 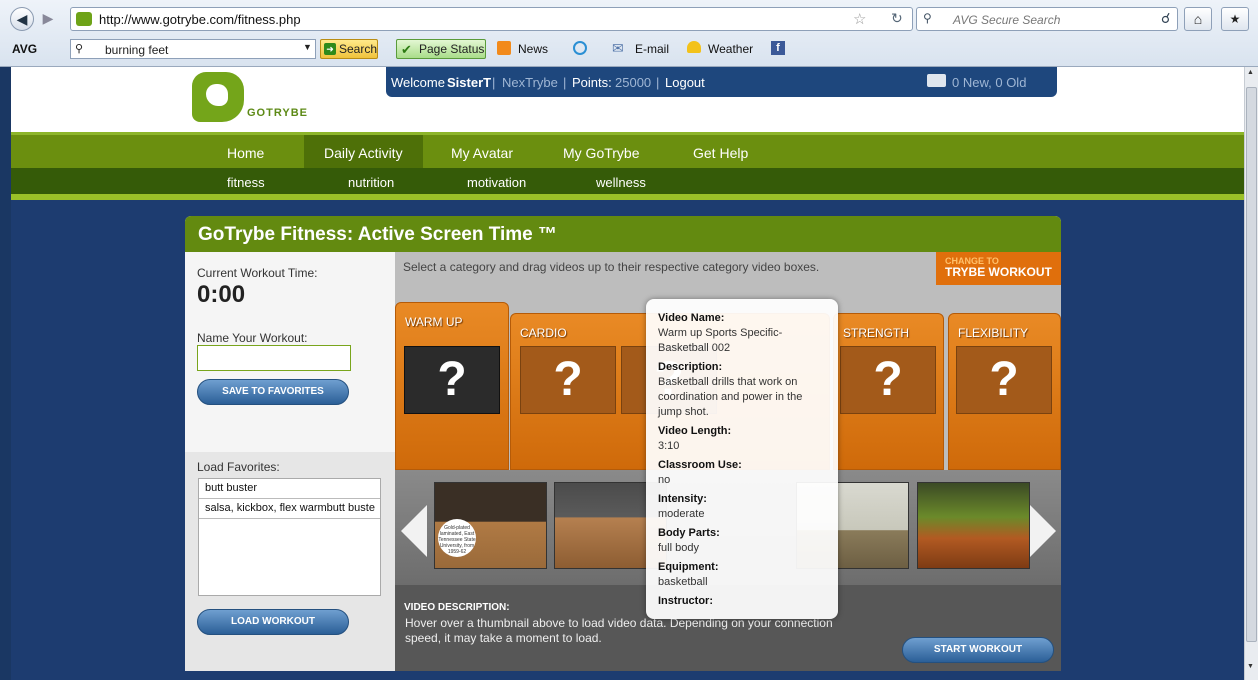 What do you see at coordinates (273, 622) in the screenshot?
I see `load-workout-button: LOAD WORKOUT` at bounding box center [273, 622].